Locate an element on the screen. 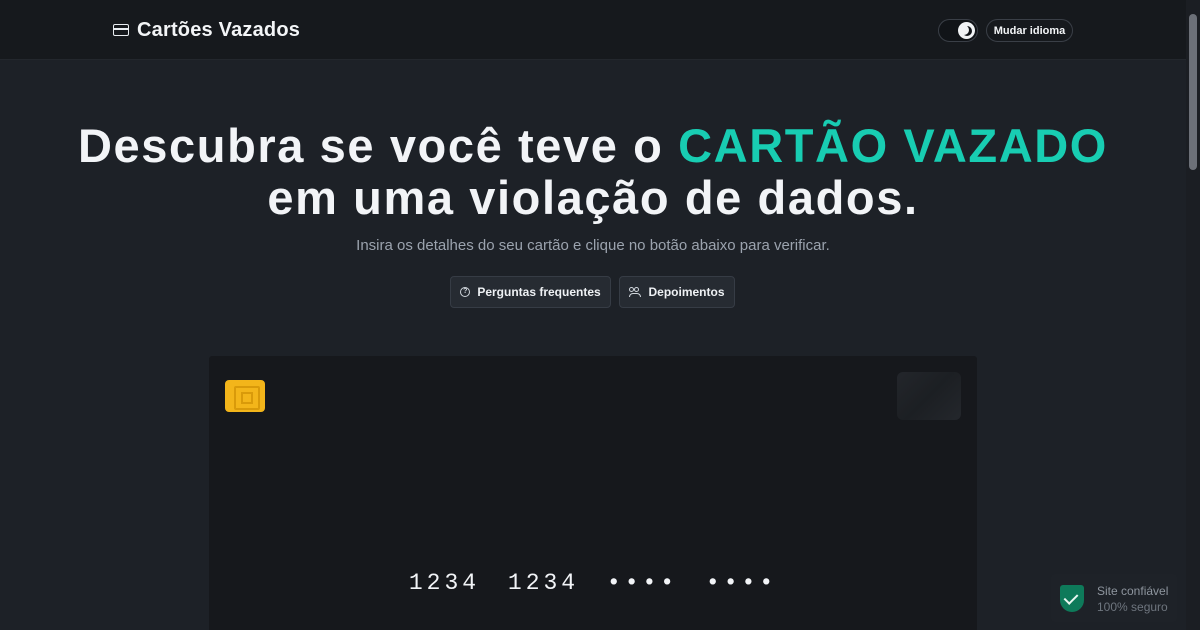 This screenshot has height=630, width=1200. testimonials-button: Depoimentos is located at coordinates (677, 292).